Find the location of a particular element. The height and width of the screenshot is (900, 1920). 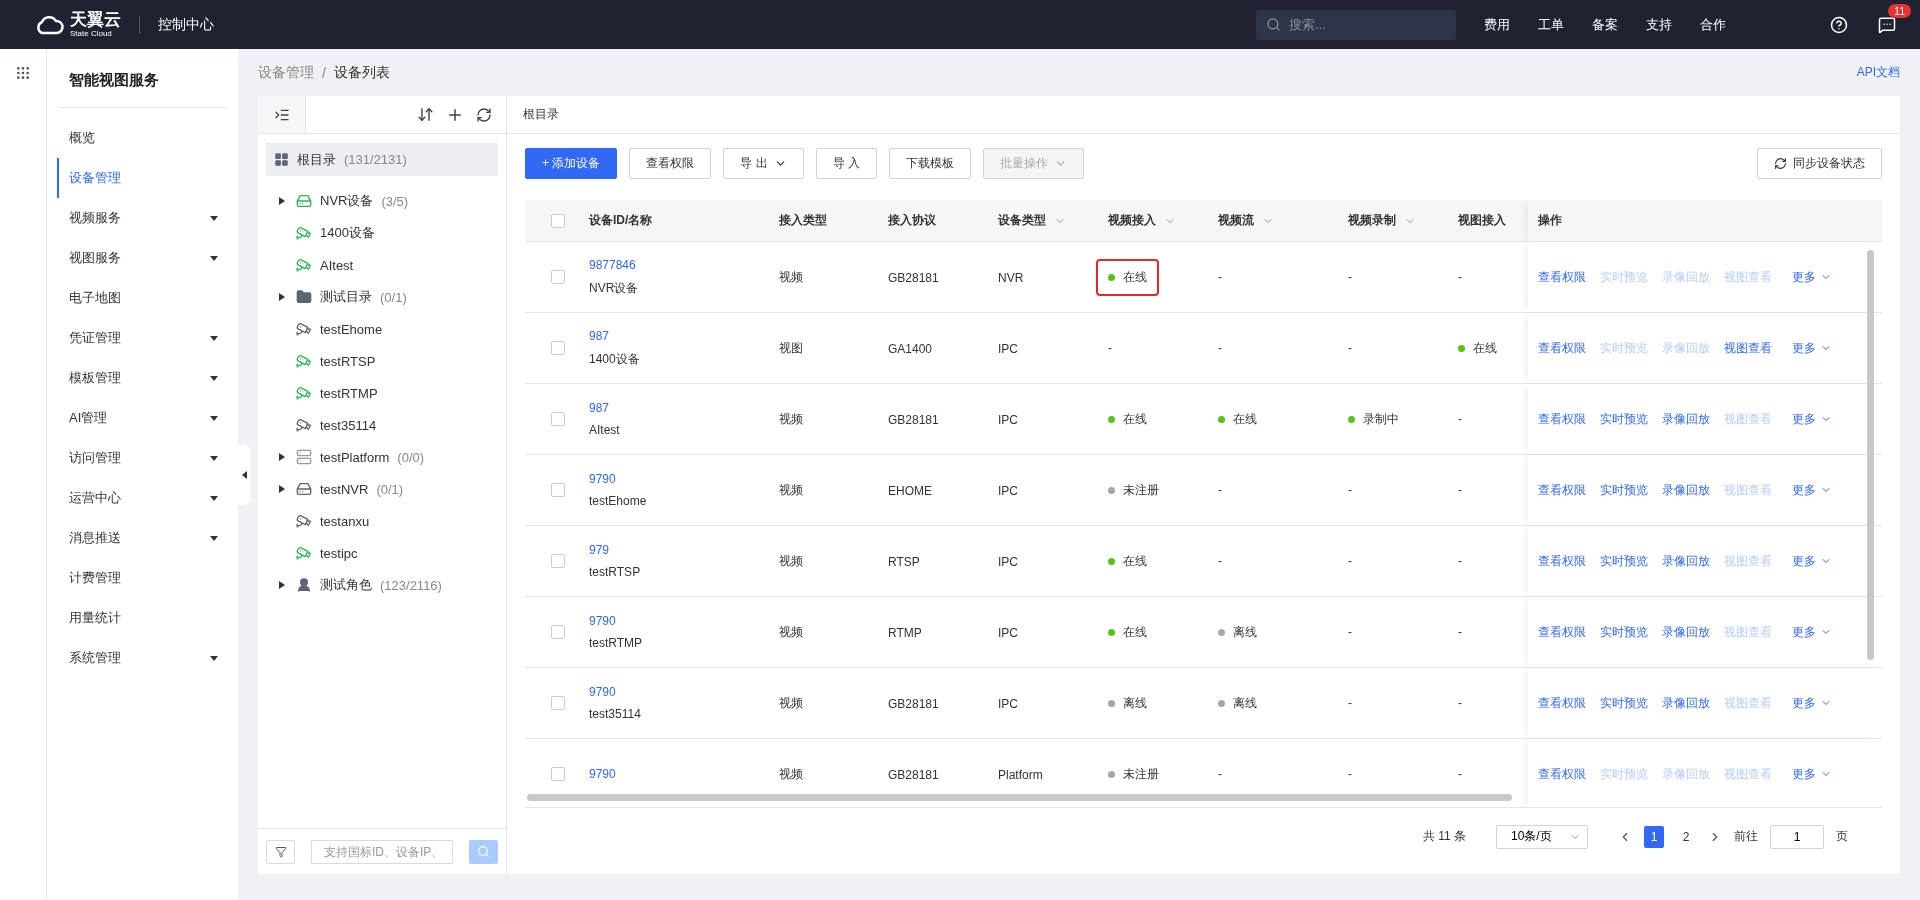

message-button is located at coordinates (1887, 24).